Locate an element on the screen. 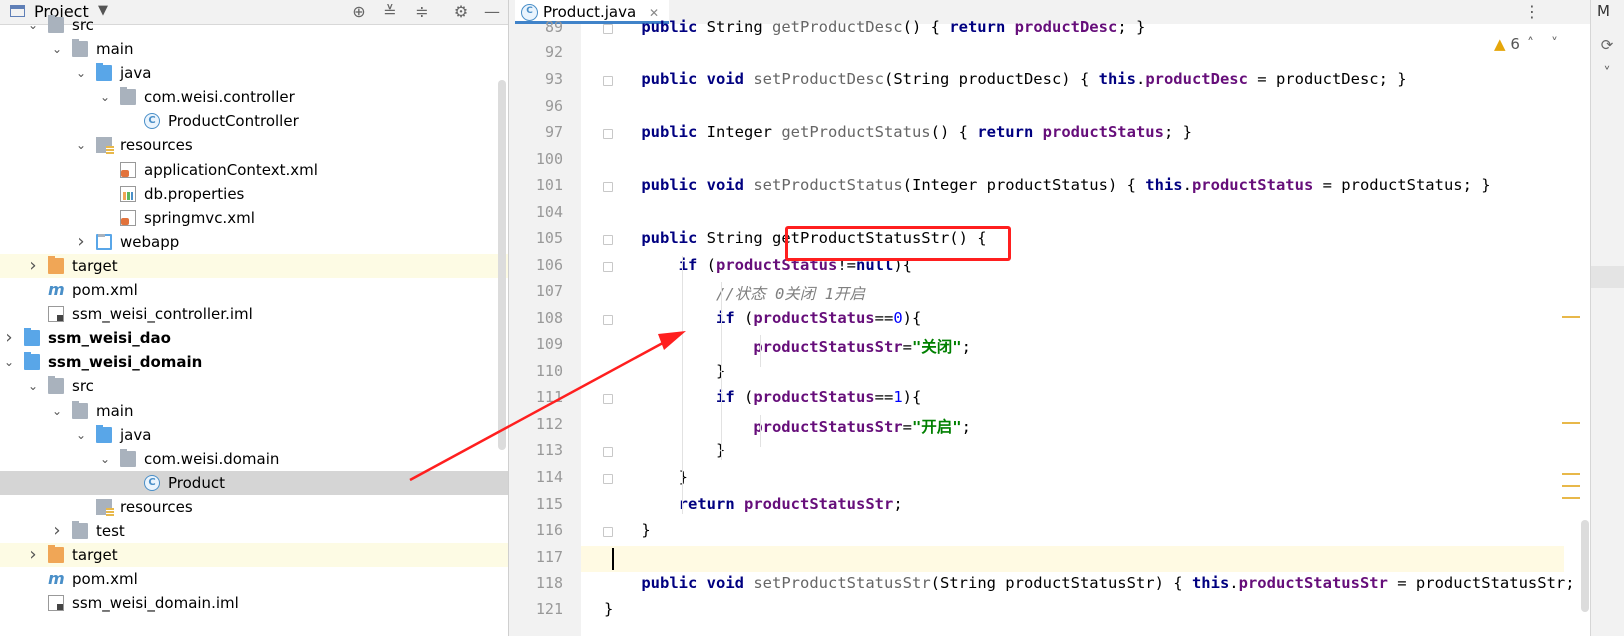 The image size is (1624, 636). tree-node: ⌄ com.weisi.controller is located at coordinates (263, 97).